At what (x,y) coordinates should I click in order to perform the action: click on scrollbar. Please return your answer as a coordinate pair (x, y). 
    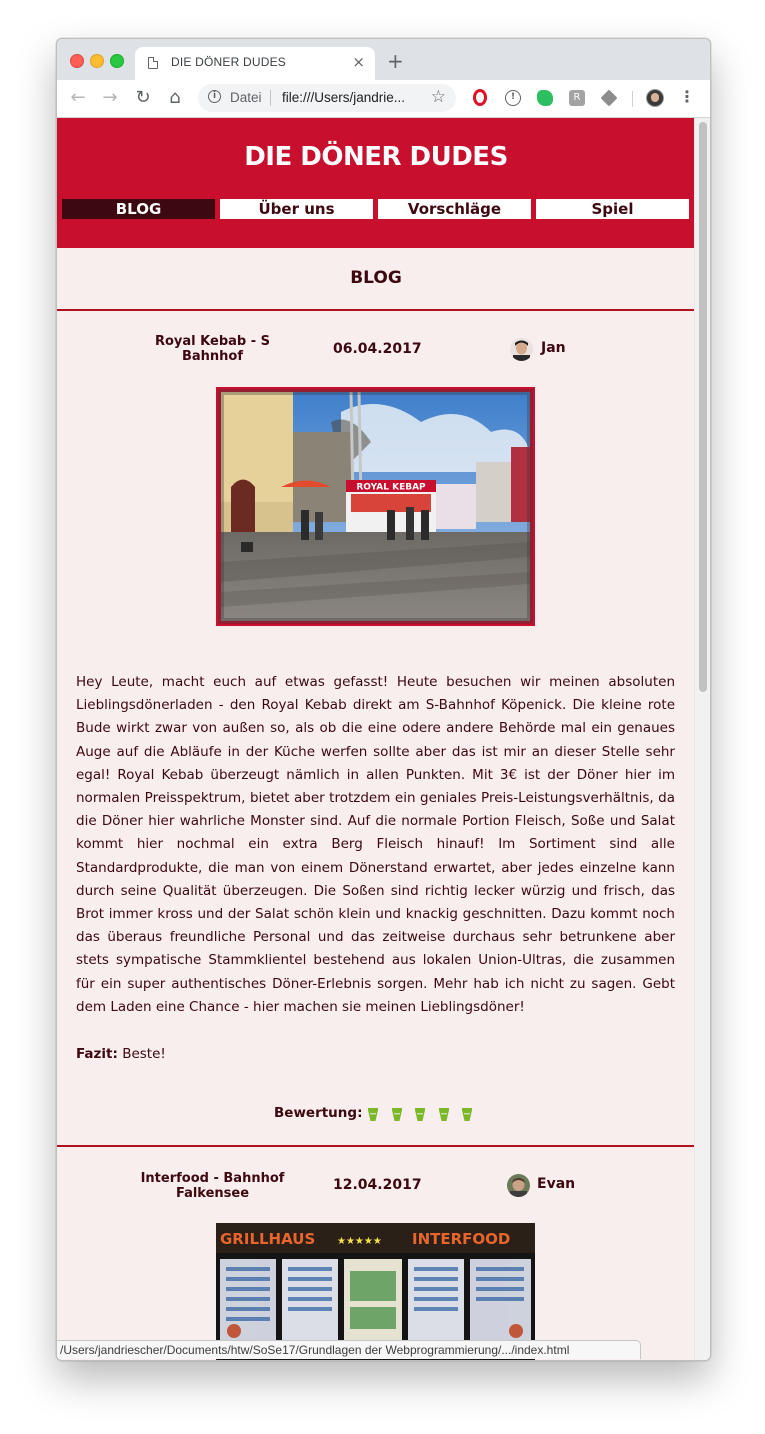
    Looking at the image, I should click on (702, 739).